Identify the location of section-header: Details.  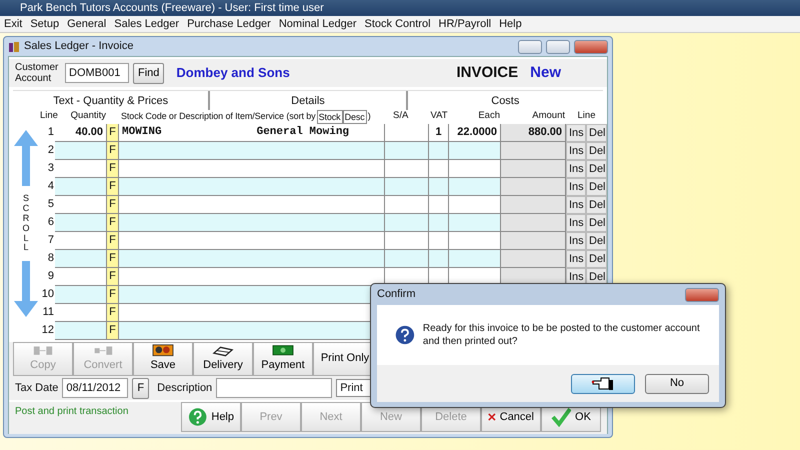
(309, 100).